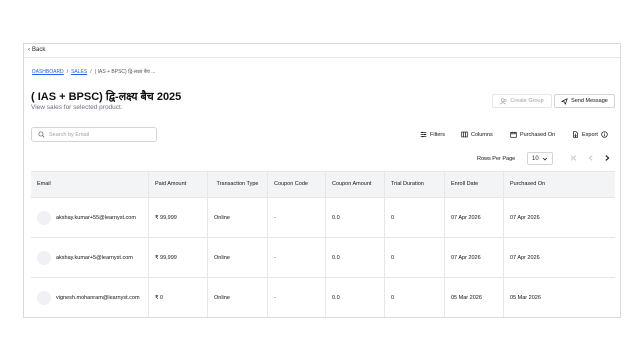 The image size is (644, 362). Describe the element at coordinates (496, 159) in the screenshot. I see `rows-per-page-label: Rows Per Page` at that location.